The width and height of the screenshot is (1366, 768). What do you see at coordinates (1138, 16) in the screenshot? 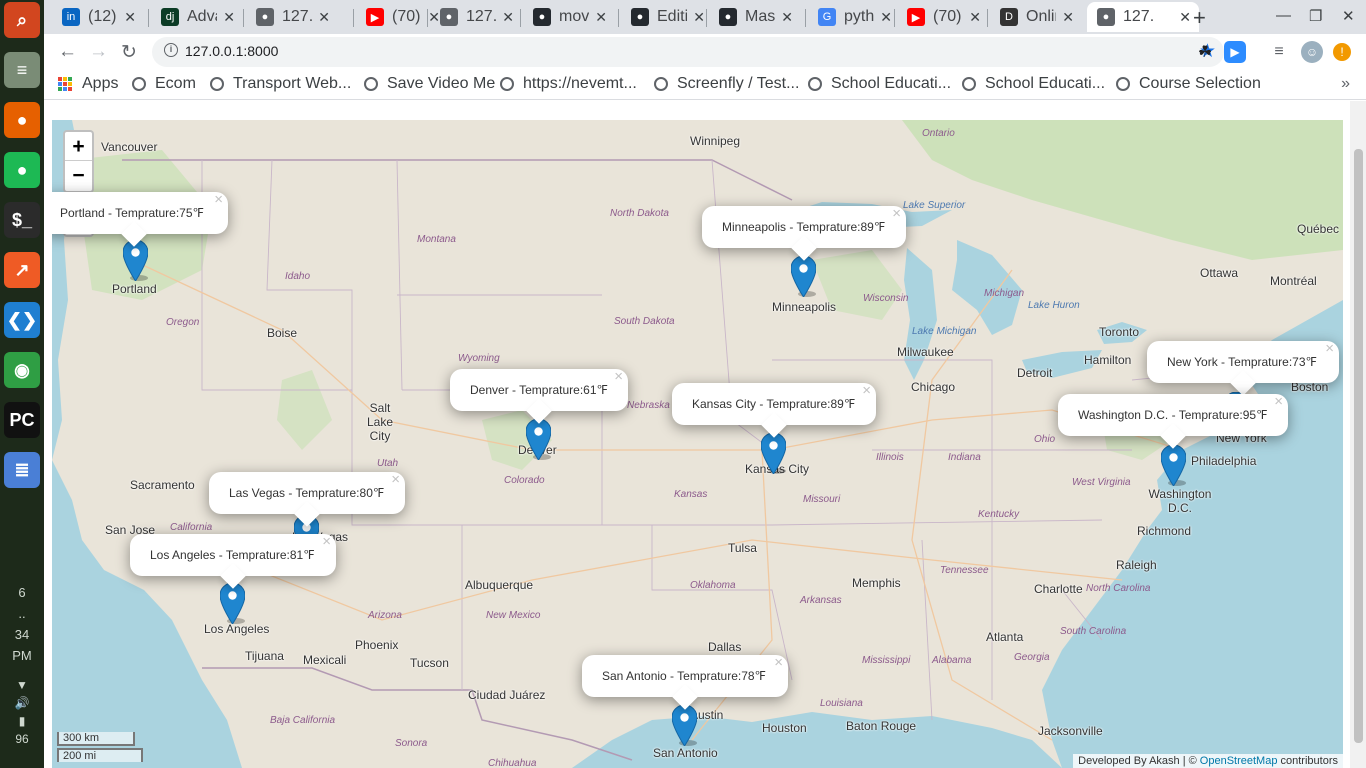
I see `tab-title: 127.0.0.1` at bounding box center [1138, 16].